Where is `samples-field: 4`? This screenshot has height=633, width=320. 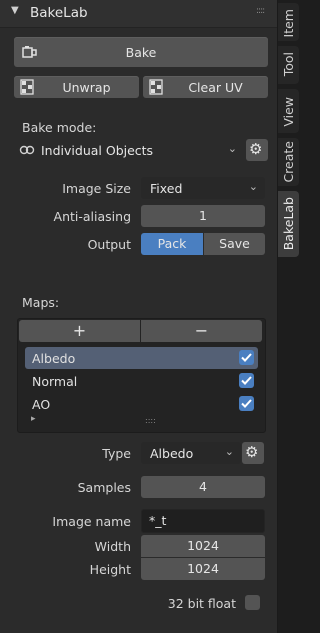
samples-field: 4 is located at coordinates (203, 487).